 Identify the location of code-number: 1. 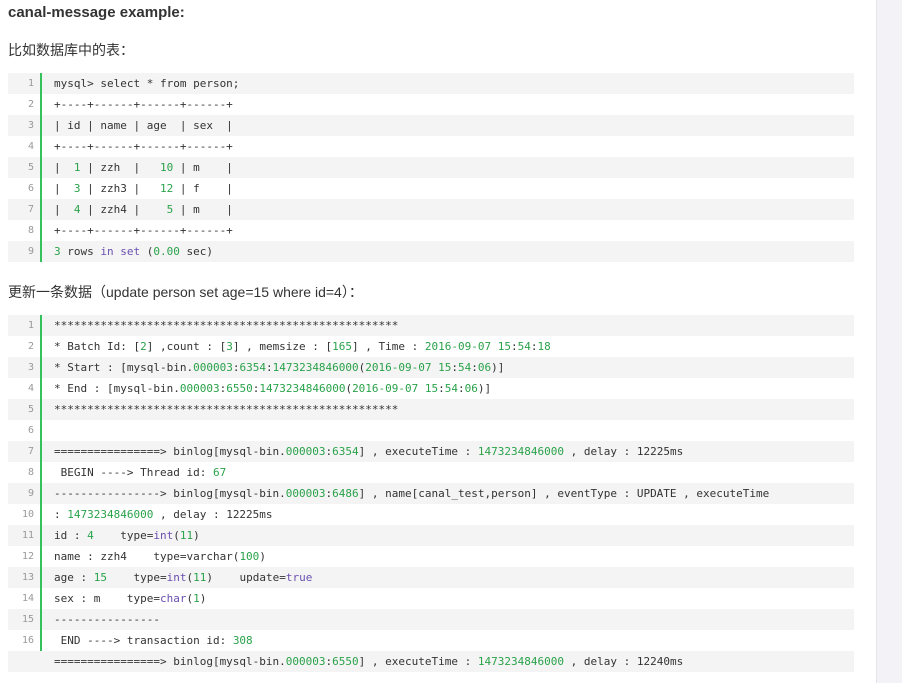
(77, 167).